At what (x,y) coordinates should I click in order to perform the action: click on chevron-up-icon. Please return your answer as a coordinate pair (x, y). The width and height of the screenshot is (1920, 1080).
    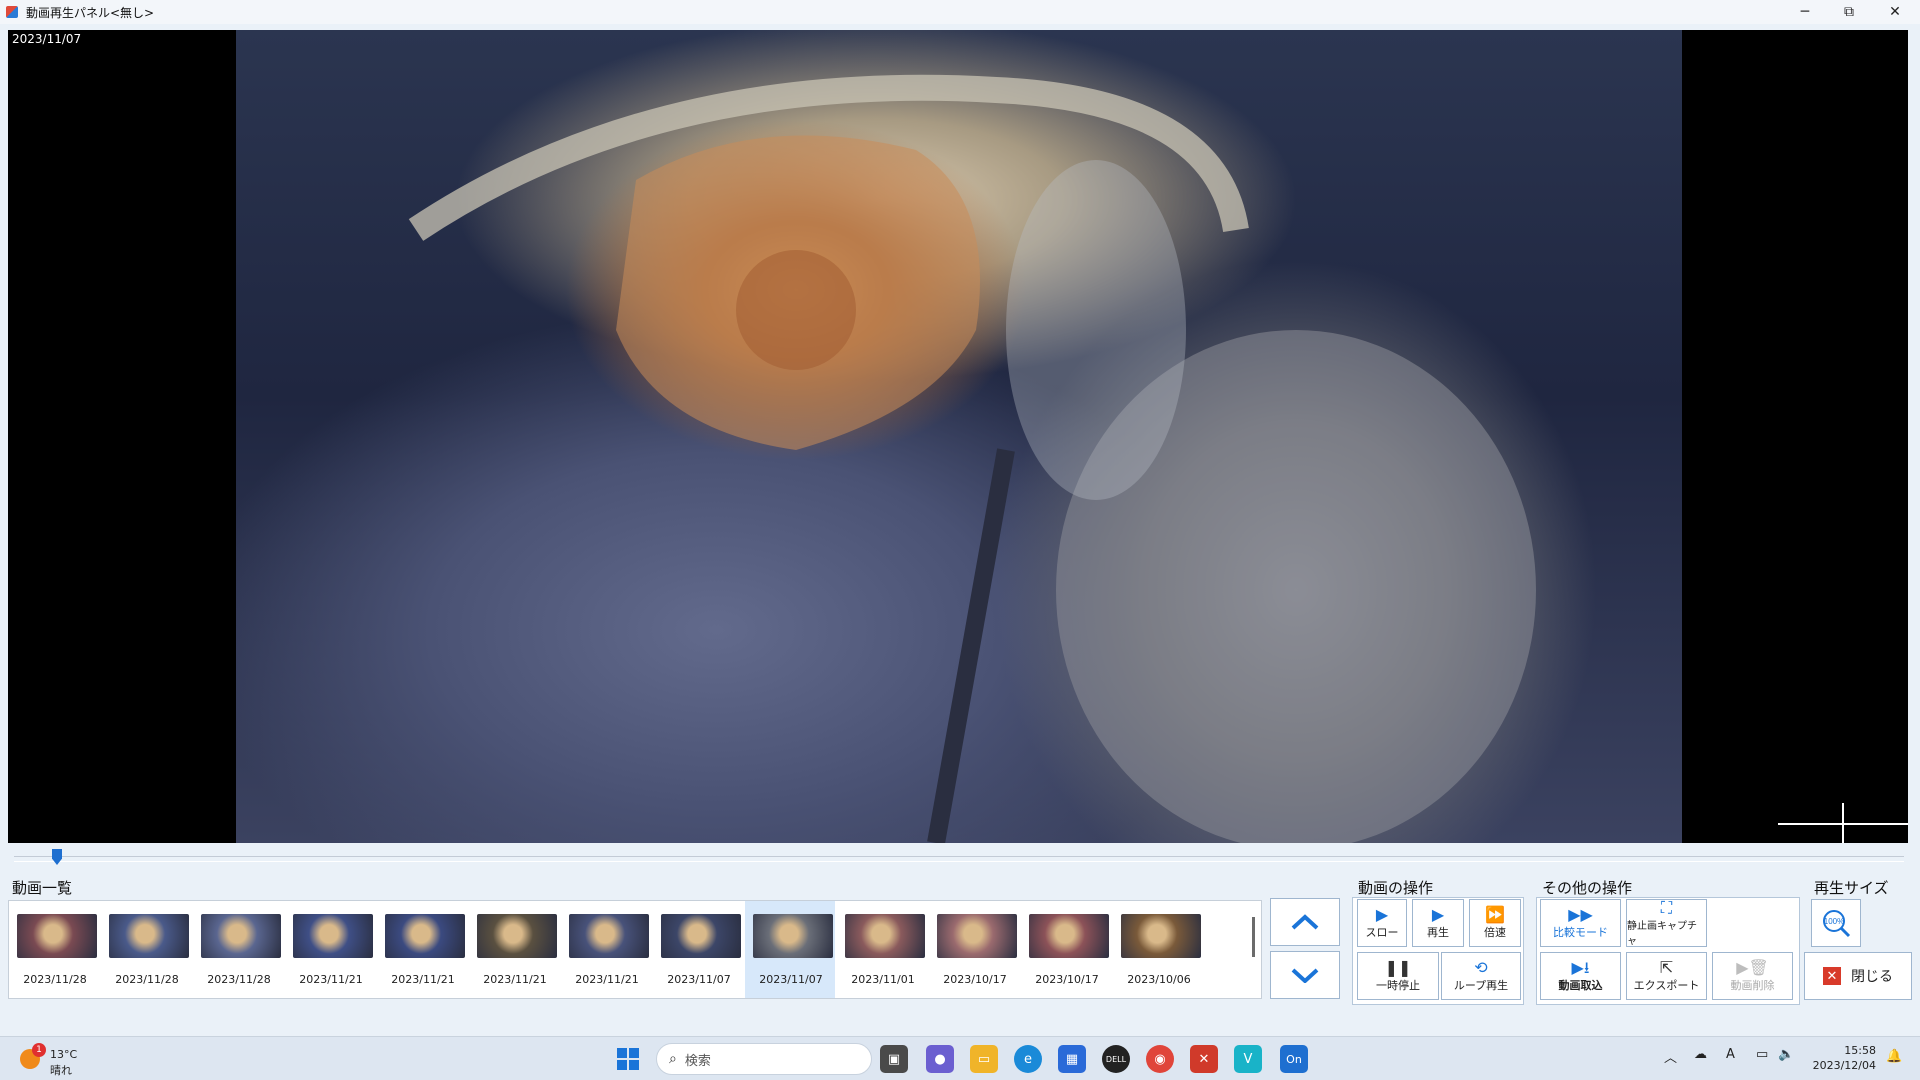
    Looking at the image, I should click on (1305, 922).